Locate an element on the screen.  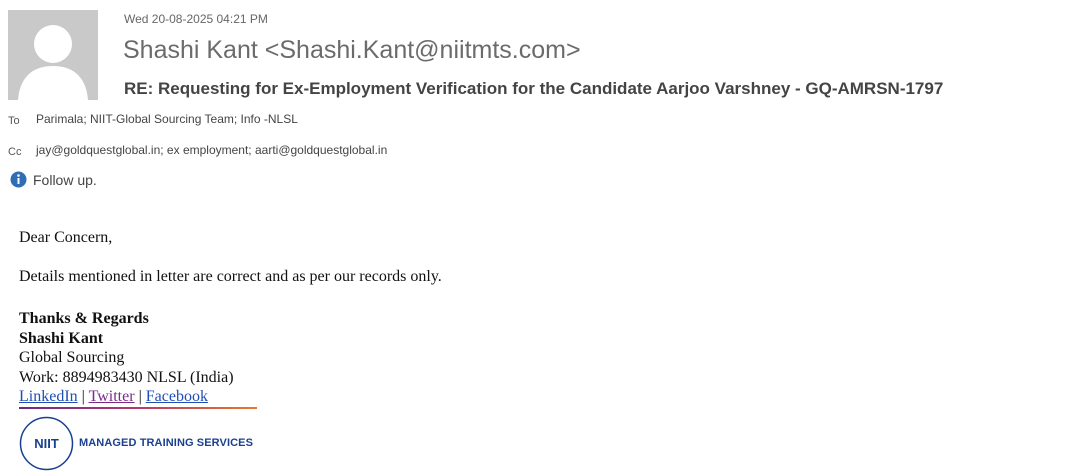
facebook-link: Facebook is located at coordinates (177, 396).